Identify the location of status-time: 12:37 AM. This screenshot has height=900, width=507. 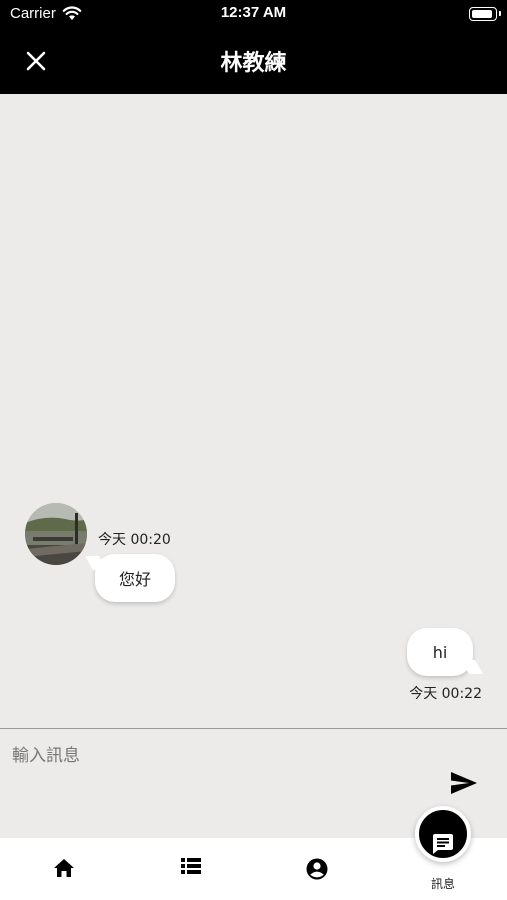
(253, 12).